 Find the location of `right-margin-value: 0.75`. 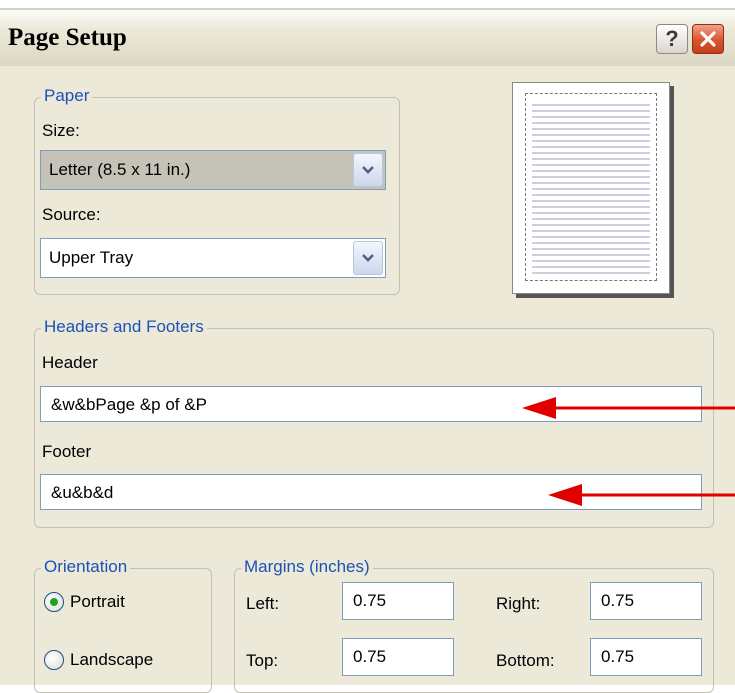

right-margin-value: 0.75 is located at coordinates (618, 600).